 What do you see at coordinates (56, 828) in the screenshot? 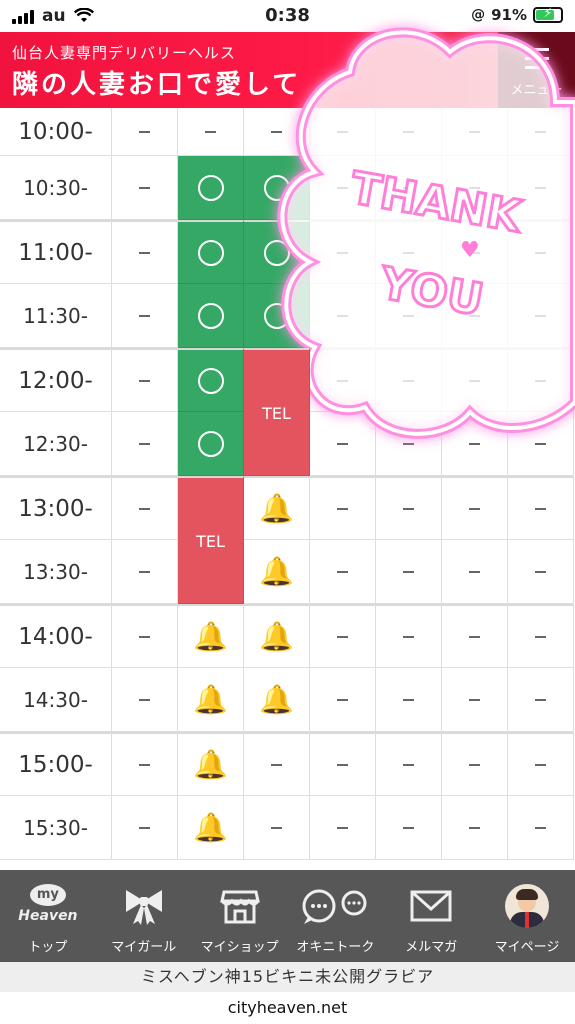
I see `time-slot-label: 15:30-` at bounding box center [56, 828].